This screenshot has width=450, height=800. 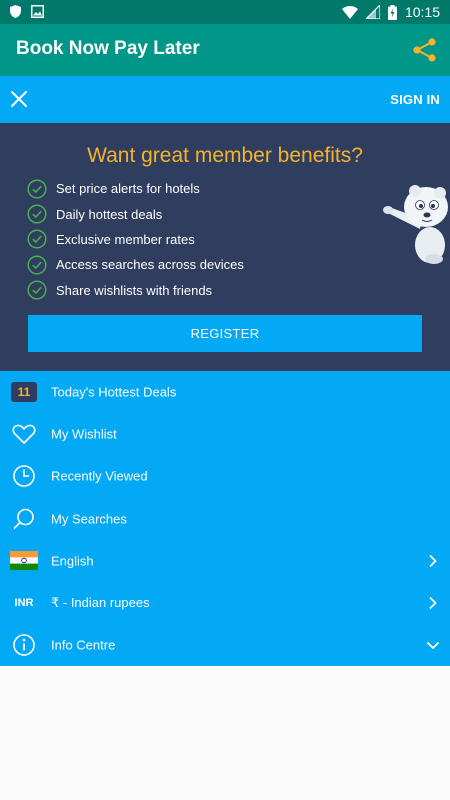 I want to click on india-flag-icon, so click(x=24, y=561).